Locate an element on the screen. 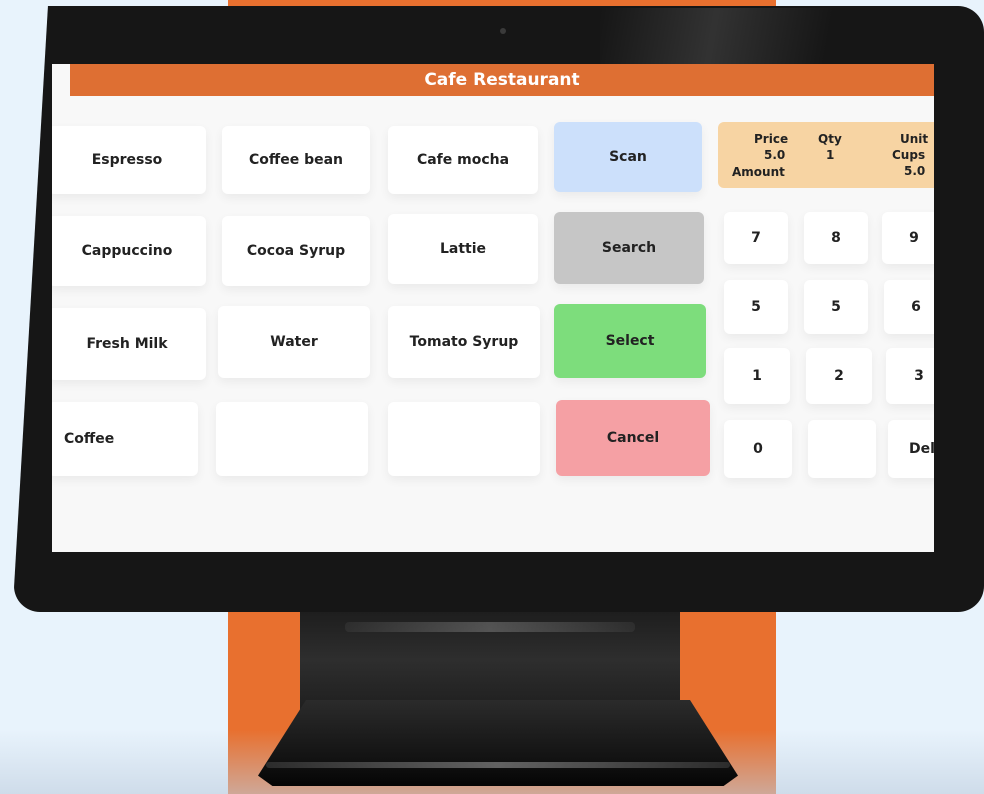 This screenshot has height=794, width=984. product-tile-water: Water is located at coordinates (294, 342).